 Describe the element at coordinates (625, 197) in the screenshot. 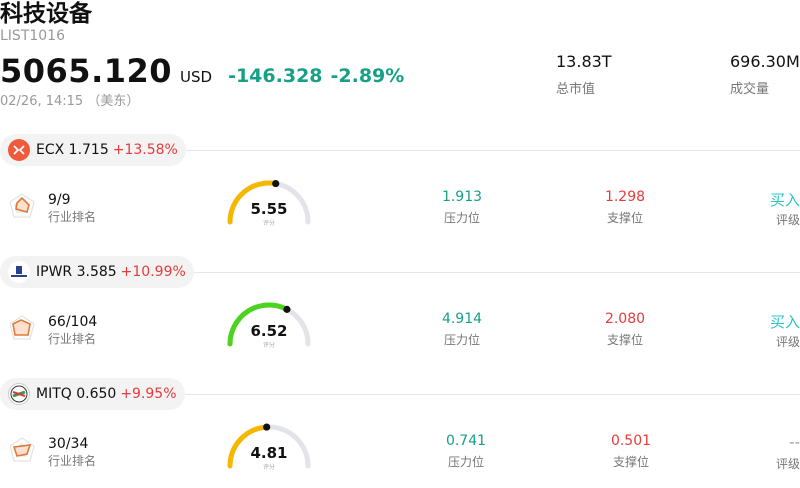

I see `support-value: 1.298` at that location.